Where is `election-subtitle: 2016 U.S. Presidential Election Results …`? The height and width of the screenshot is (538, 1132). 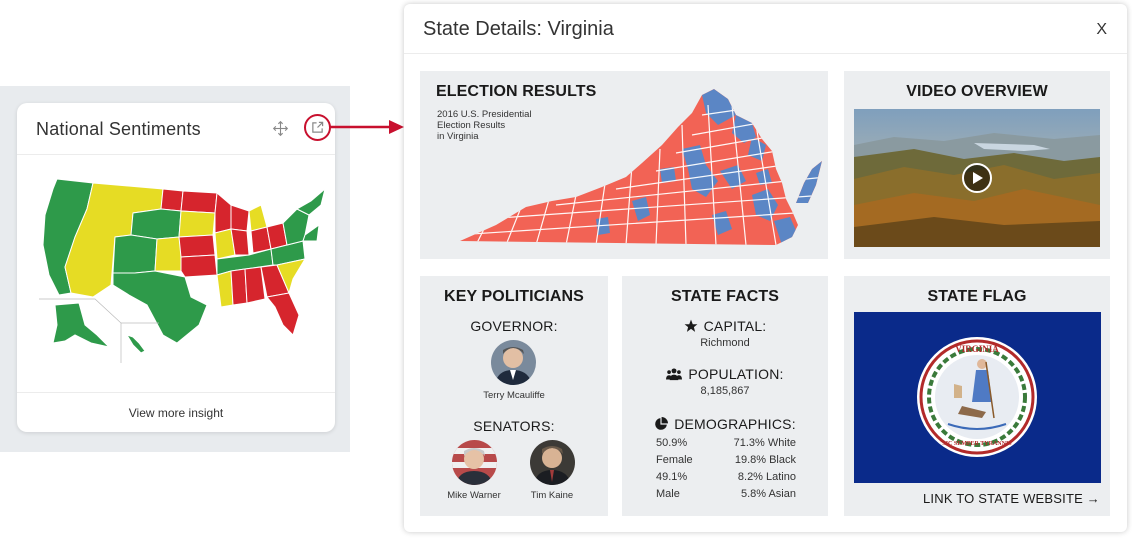
election-subtitle: 2016 U.S. Presidential Election Results … is located at coordinates (497, 125).